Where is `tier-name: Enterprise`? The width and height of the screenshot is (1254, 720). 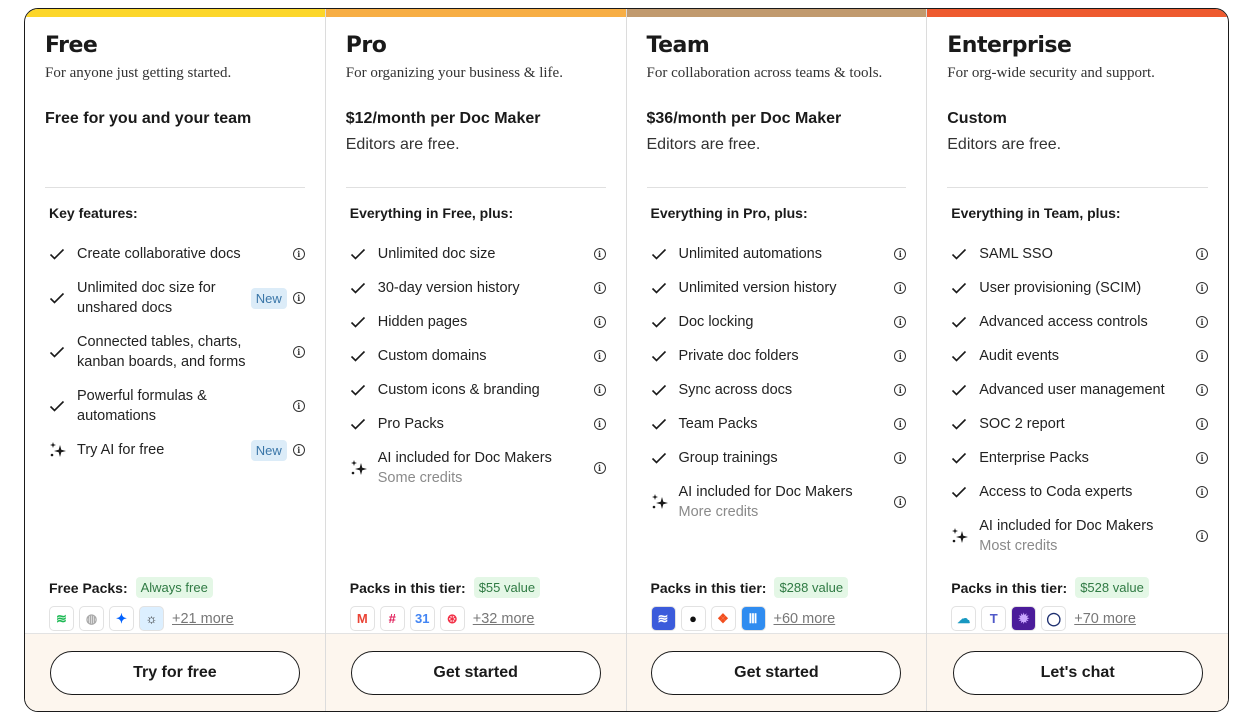
tier-name: Enterprise is located at coordinates (1009, 45).